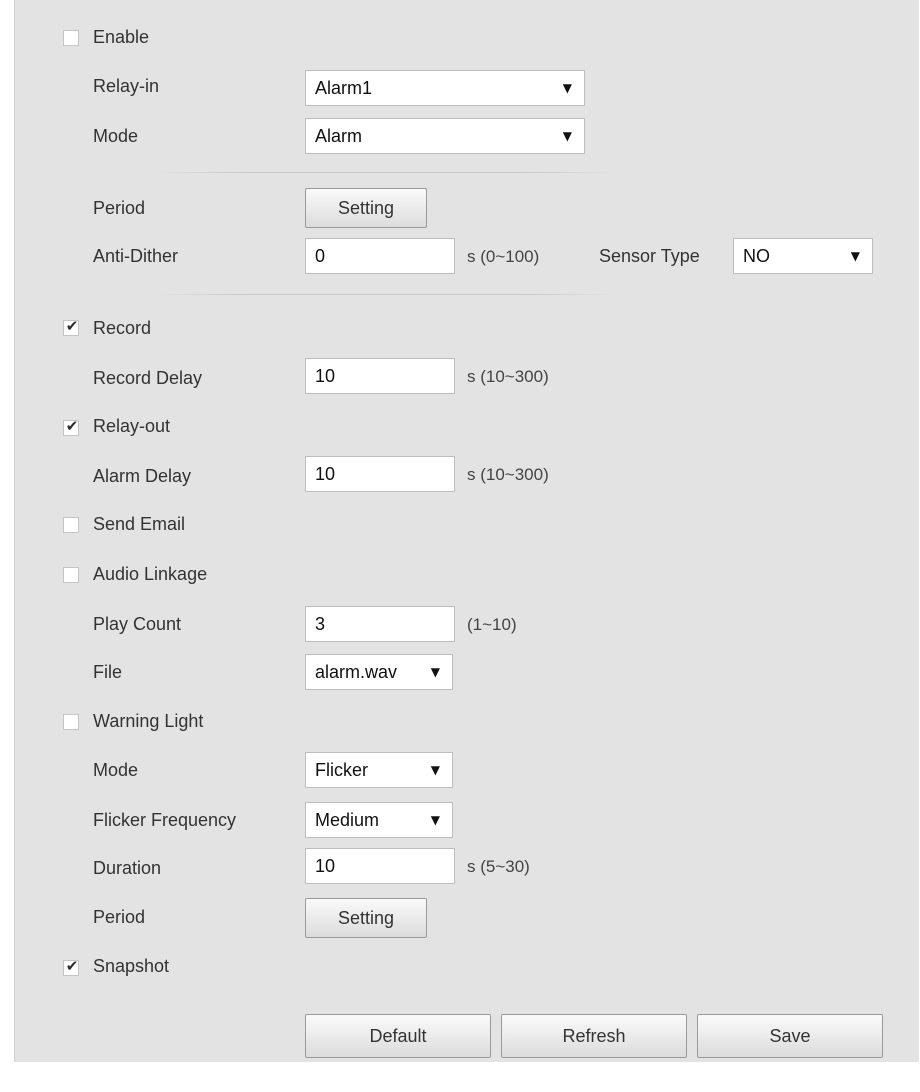 Image resolution: width=920 pixels, height=1092 pixels. I want to click on file-select: alarm.wav ▼, so click(379, 672).